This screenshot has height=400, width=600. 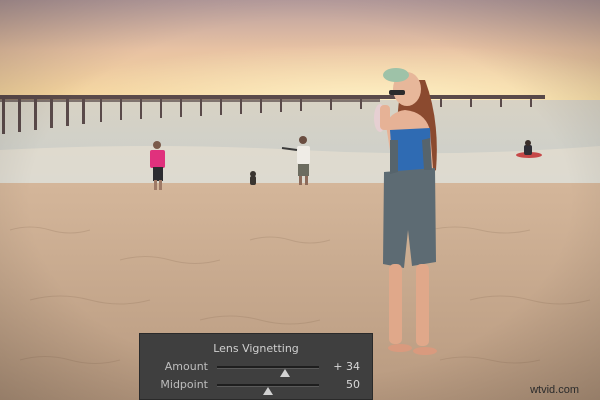 I want to click on midpoint-value: 50, so click(x=340, y=385).